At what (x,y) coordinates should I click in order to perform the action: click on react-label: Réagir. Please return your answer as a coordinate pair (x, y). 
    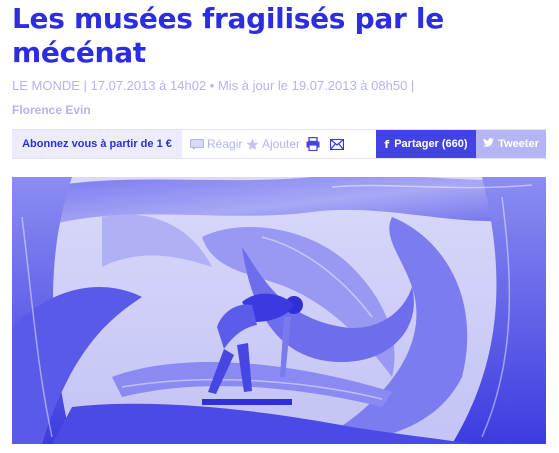
    Looking at the image, I should click on (225, 144).